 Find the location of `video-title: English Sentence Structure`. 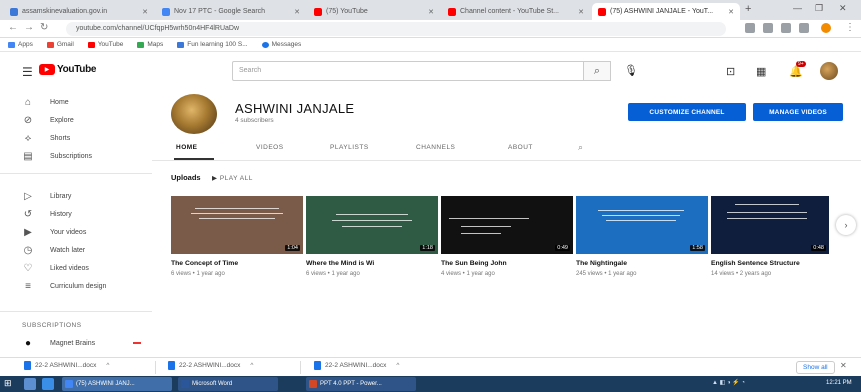

video-title: English Sentence Structure is located at coordinates (770, 263).